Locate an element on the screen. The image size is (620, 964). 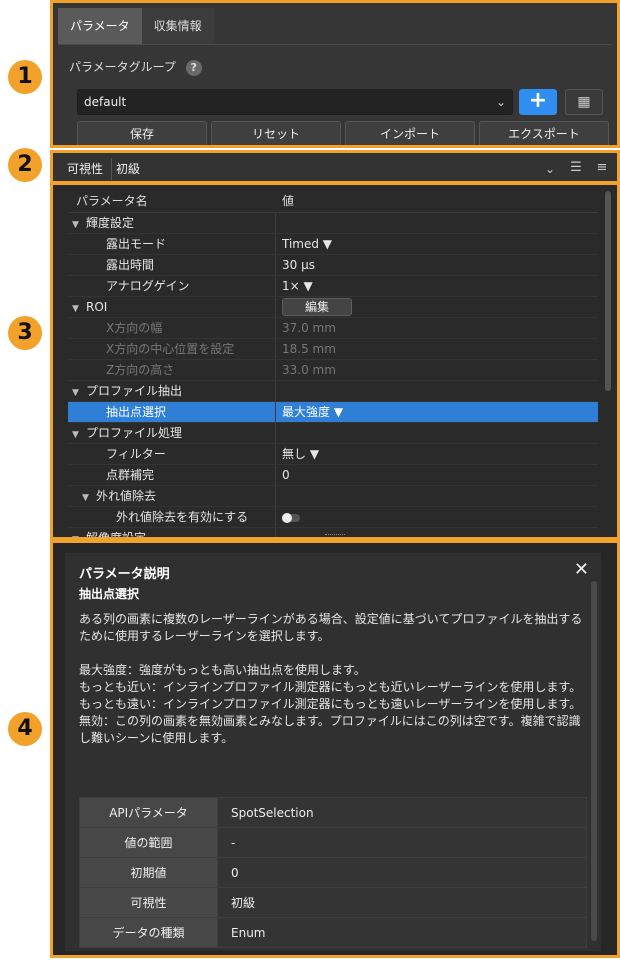
tree-row: ▼ 外れ値除去 is located at coordinates (333, 496).